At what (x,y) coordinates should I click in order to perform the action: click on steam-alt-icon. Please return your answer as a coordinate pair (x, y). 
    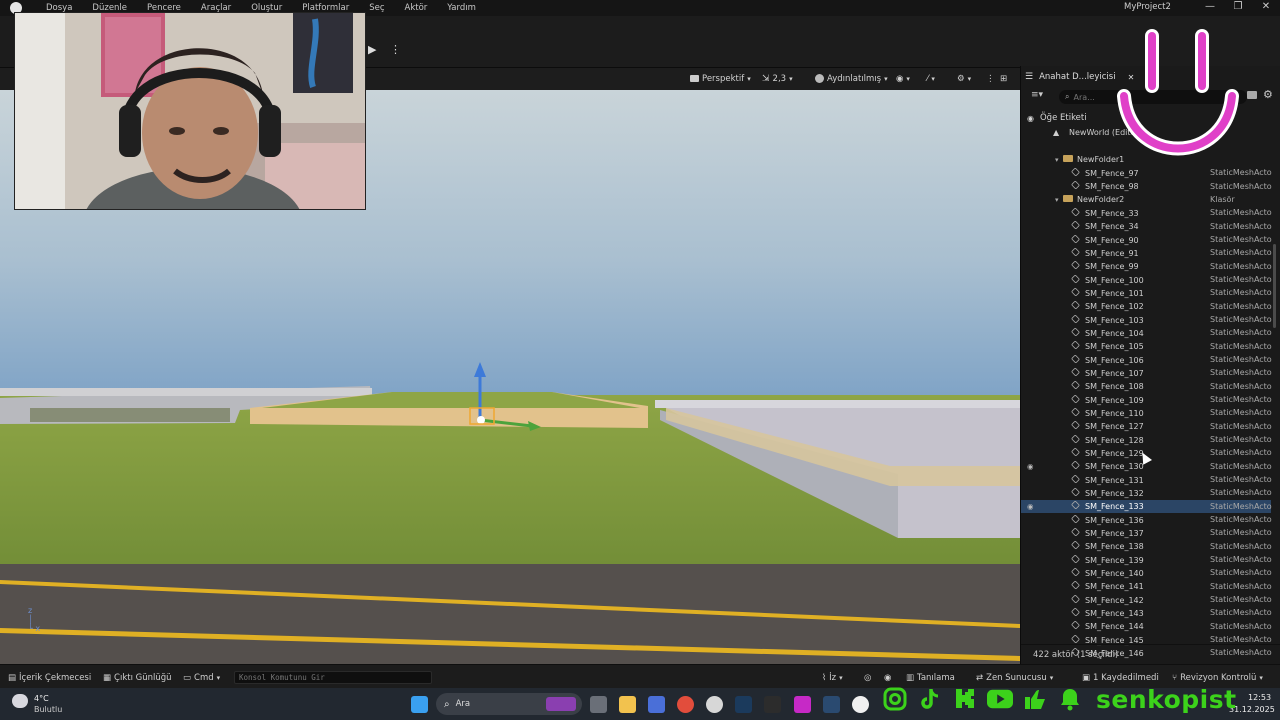
    Looking at the image, I should click on (831, 704).